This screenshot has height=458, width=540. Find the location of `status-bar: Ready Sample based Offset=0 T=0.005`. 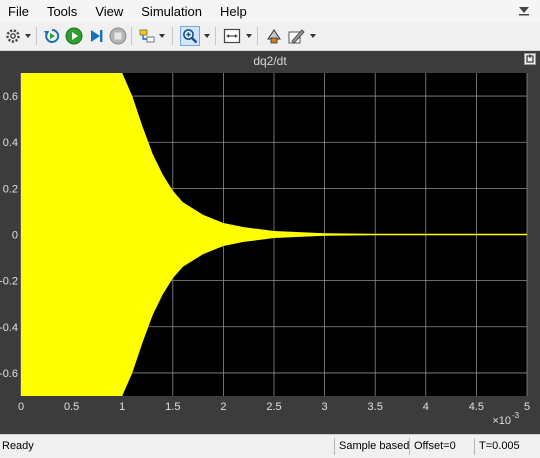

status-bar: Ready Sample based Offset=0 T=0.005 is located at coordinates (270, 446).